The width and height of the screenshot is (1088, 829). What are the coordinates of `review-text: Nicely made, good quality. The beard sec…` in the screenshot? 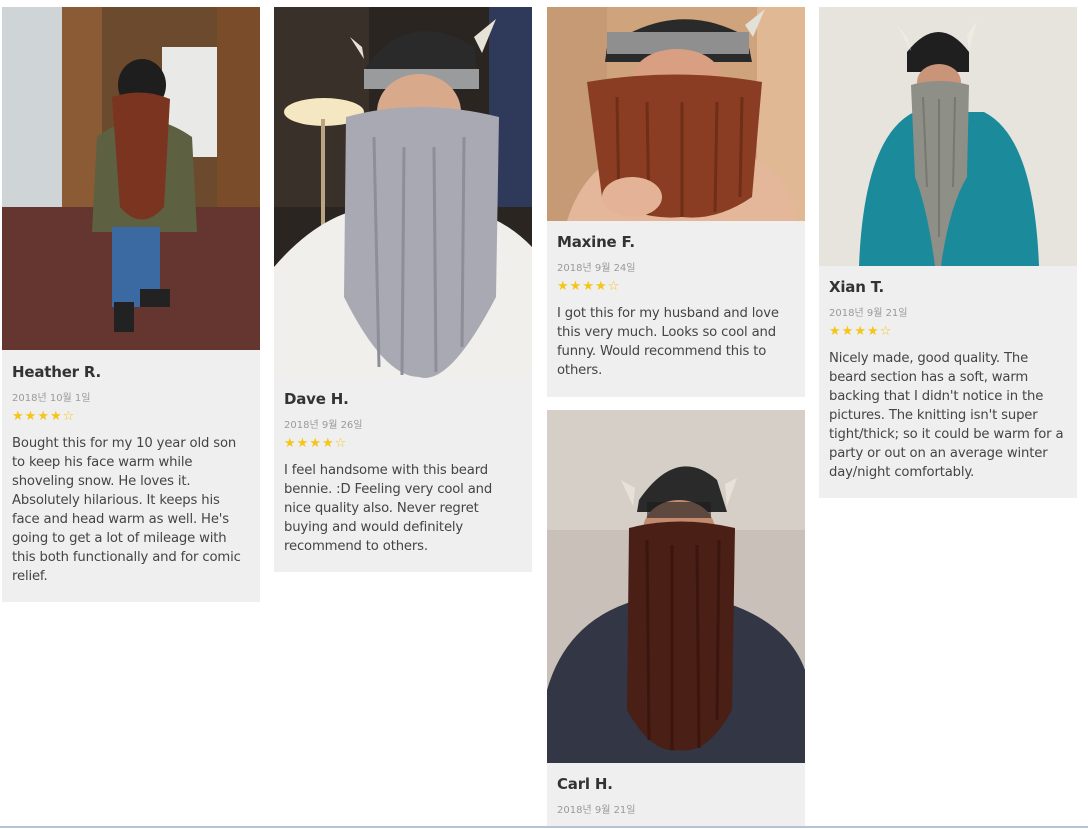 It's located at (946, 415).